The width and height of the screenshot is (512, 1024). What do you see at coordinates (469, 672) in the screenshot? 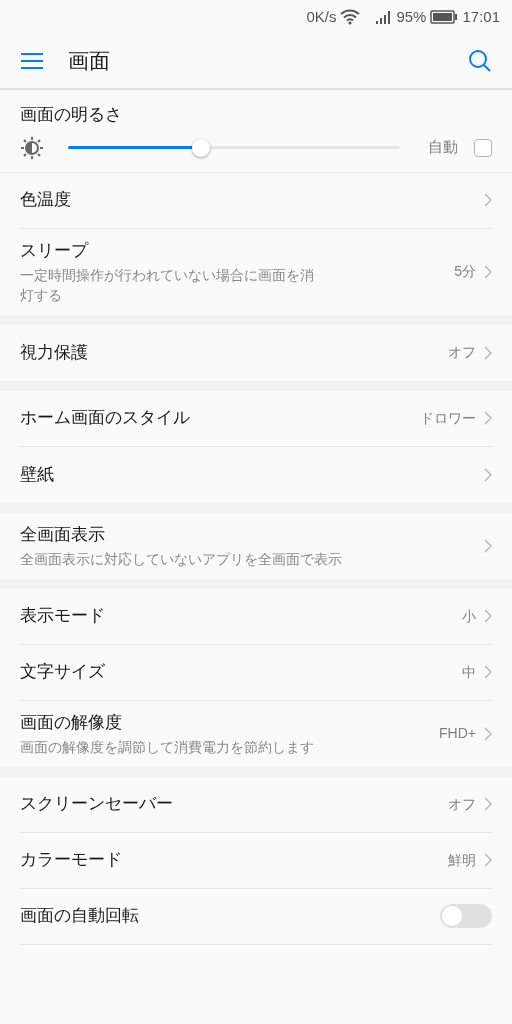
I see `setting-value: 中` at bounding box center [469, 672].